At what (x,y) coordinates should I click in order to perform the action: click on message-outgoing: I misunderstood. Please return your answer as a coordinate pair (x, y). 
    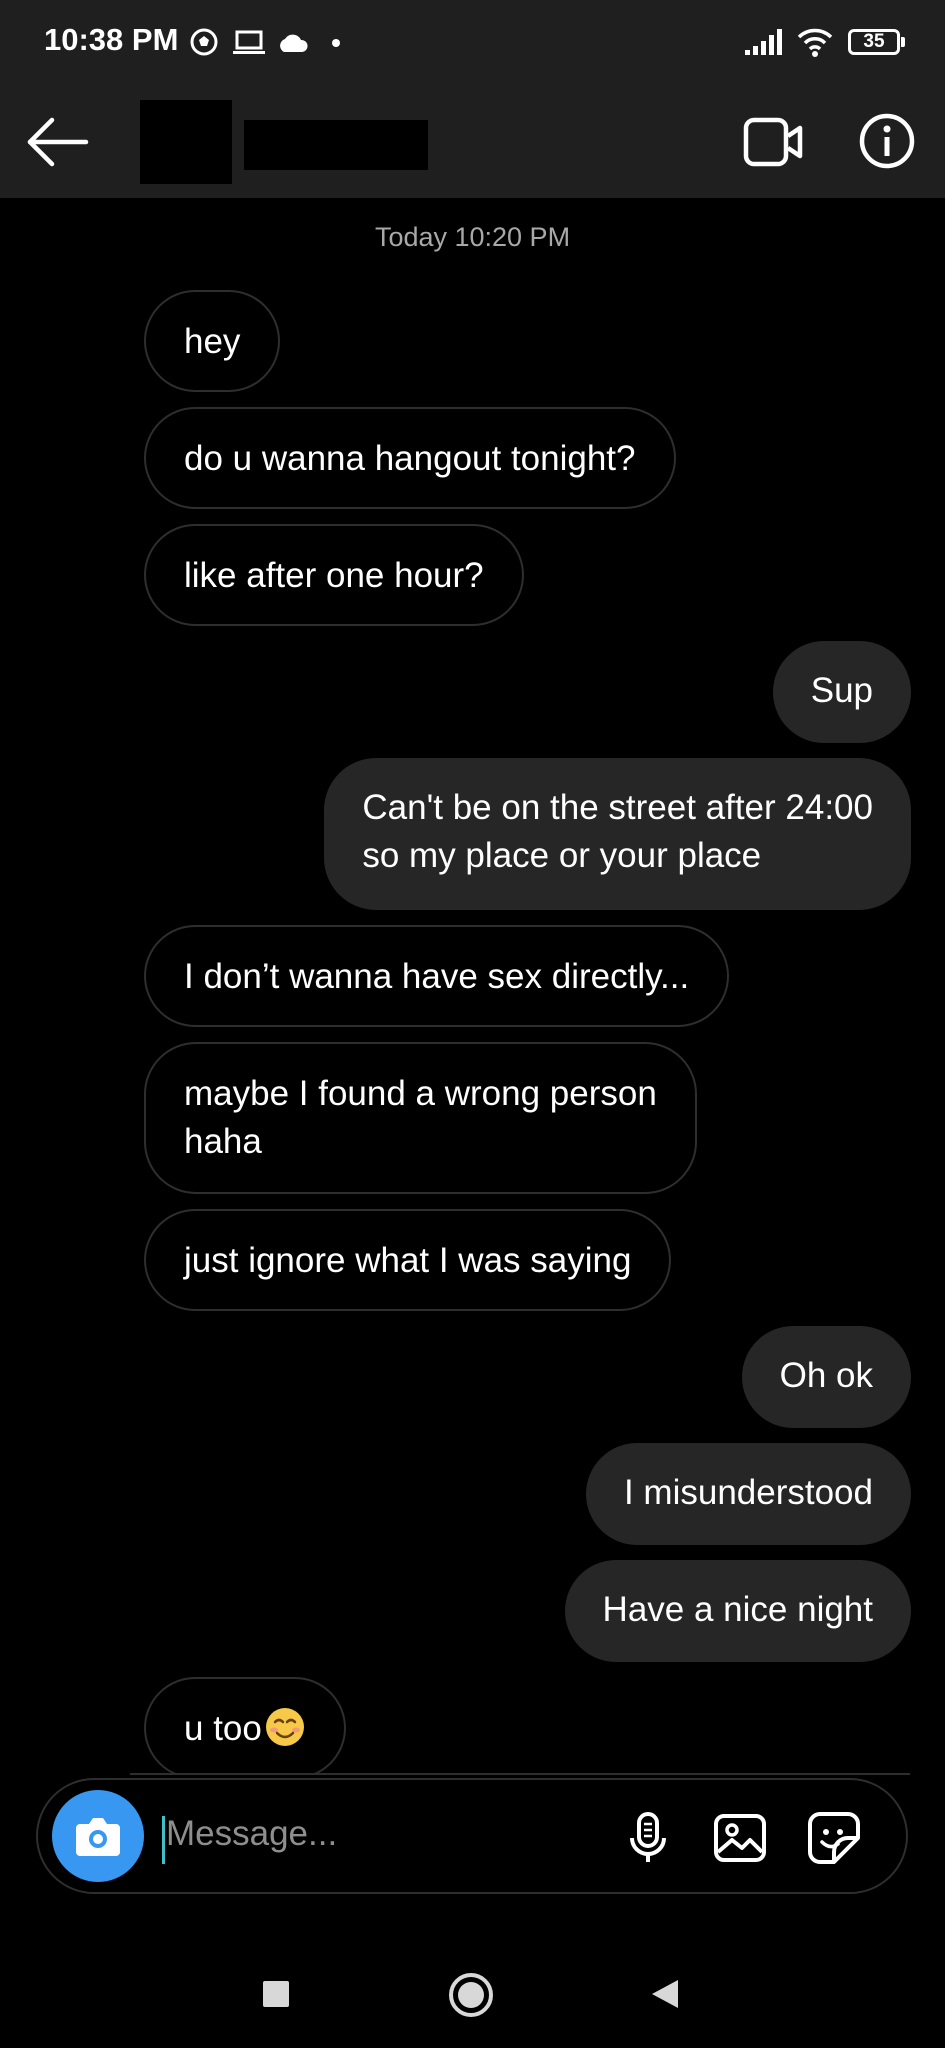
    Looking at the image, I should click on (748, 1494).